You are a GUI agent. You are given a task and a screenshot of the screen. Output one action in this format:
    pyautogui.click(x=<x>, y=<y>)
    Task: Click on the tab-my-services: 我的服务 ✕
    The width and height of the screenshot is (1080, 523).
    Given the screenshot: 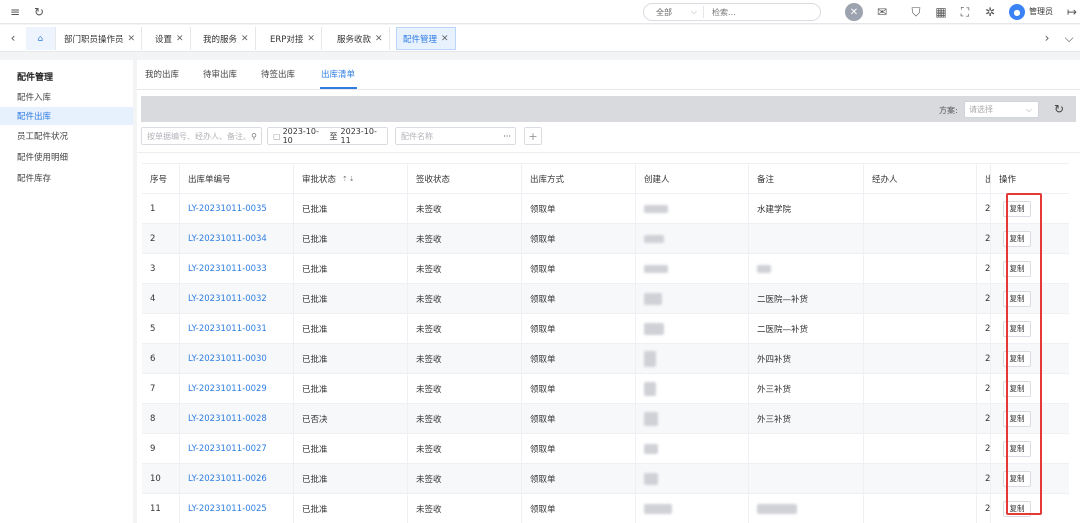 What is the action you would take?
    pyautogui.click(x=226, y=38)
    